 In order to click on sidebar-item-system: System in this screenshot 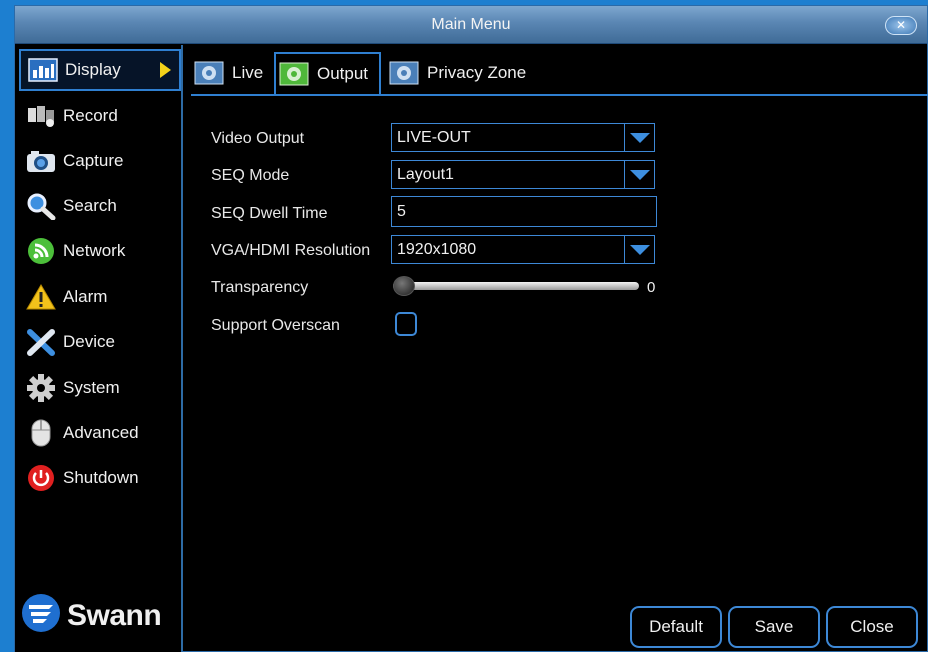, I will do `click(100, 388)`.